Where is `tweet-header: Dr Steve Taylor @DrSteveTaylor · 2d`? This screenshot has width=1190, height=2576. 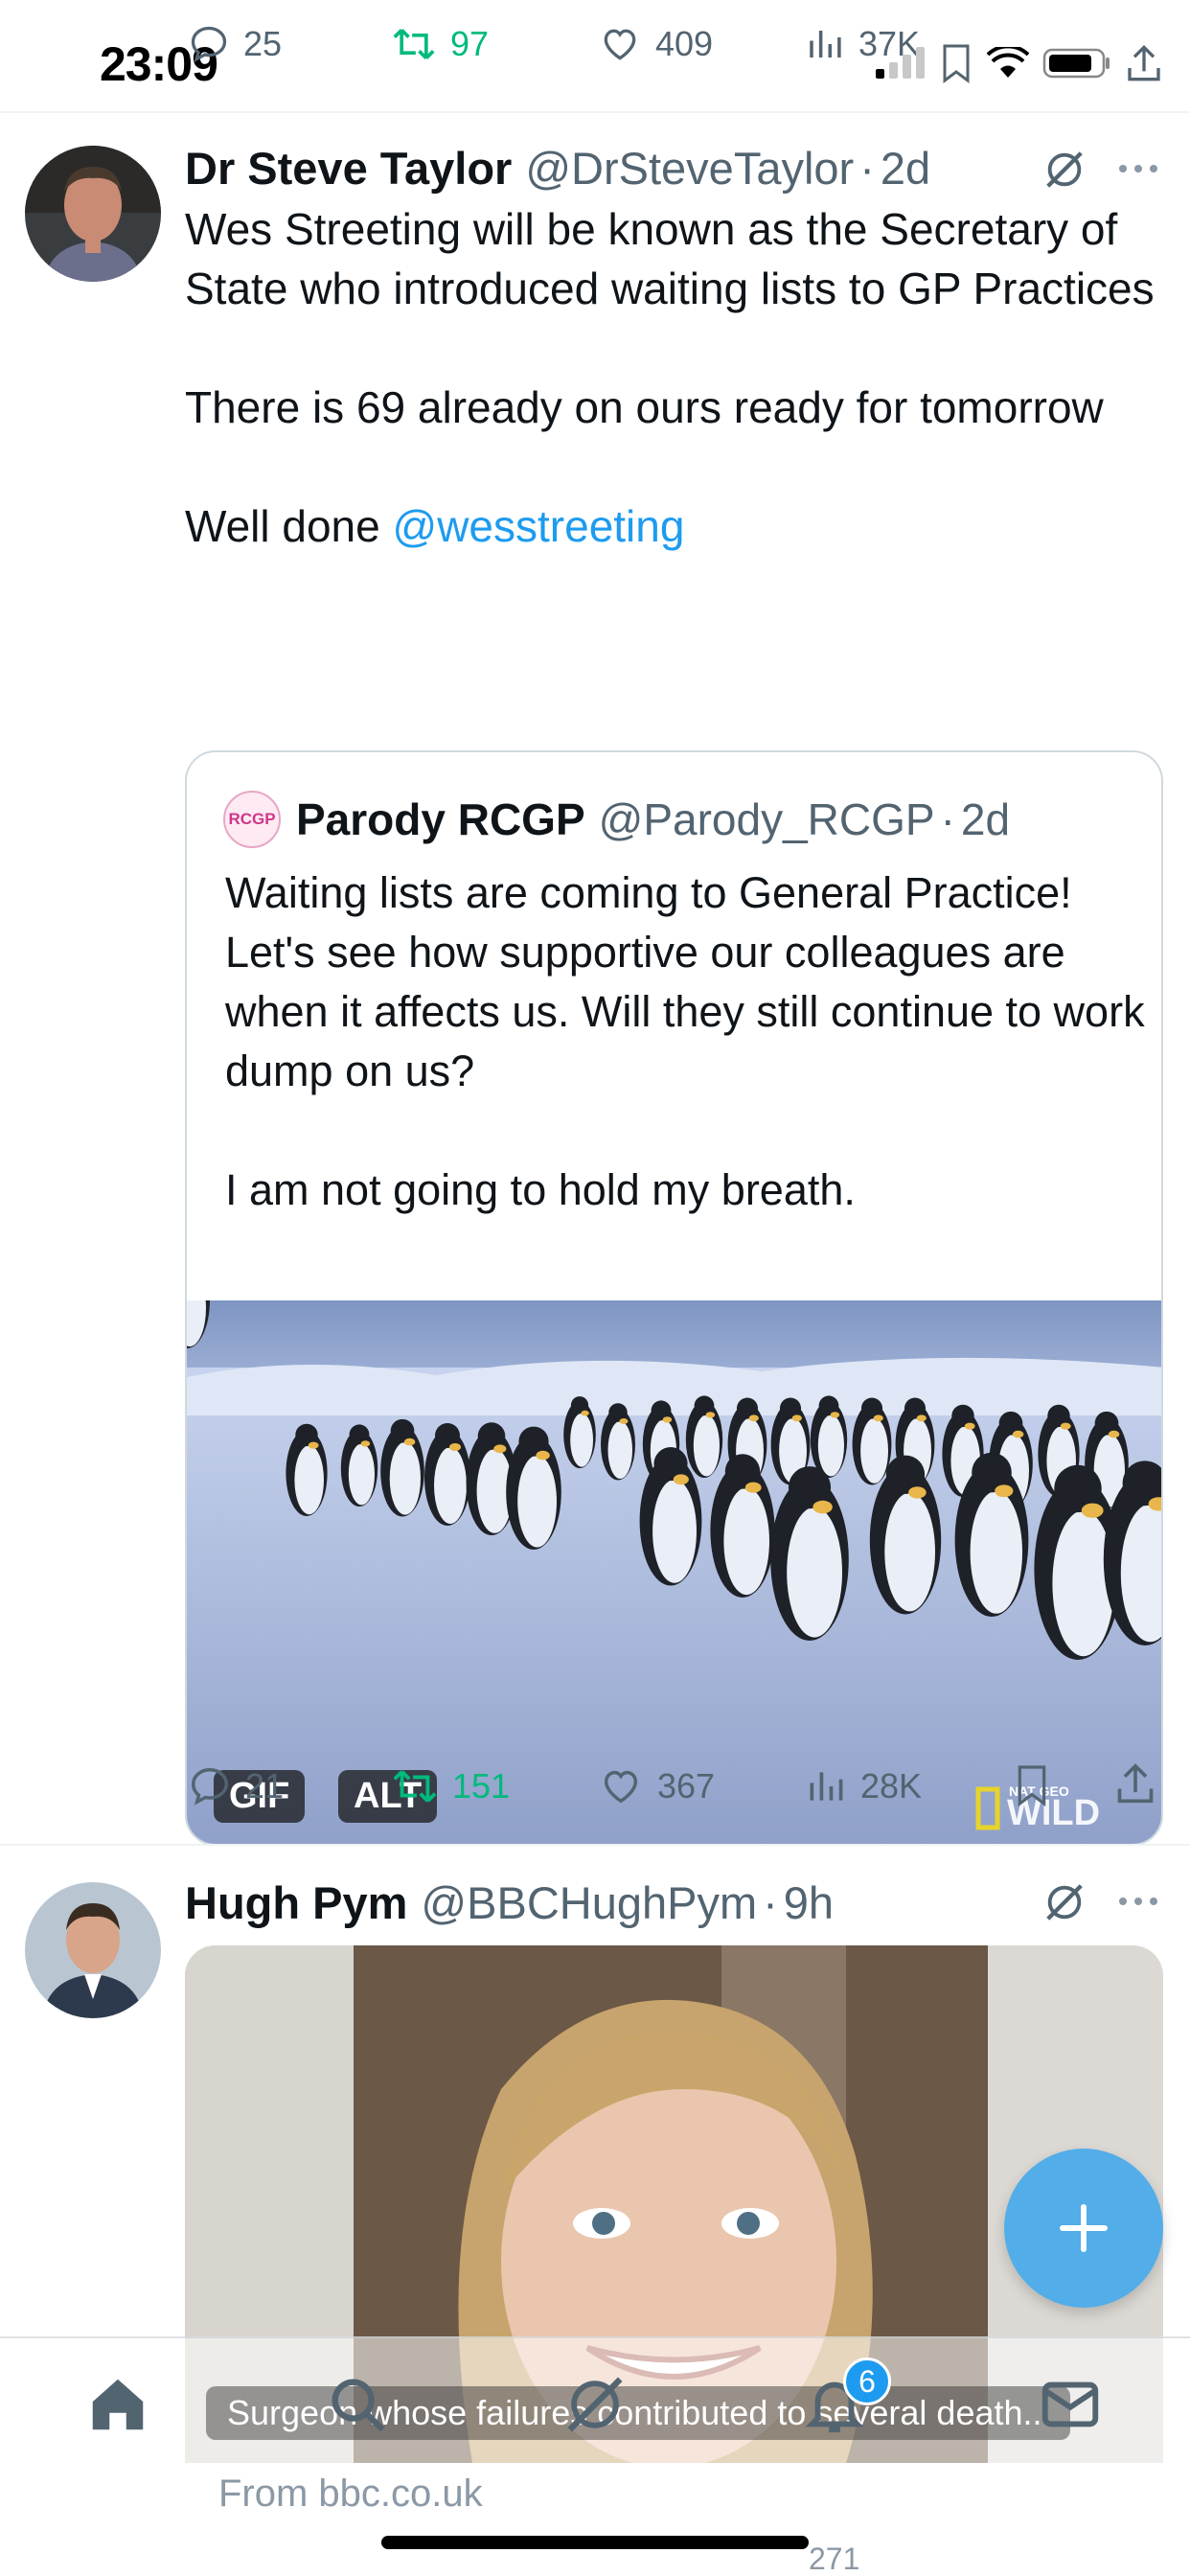 tweet-header: Dr Steve Taylor @DrSteveTaylor · 2d is located at coordinates (558, 168).